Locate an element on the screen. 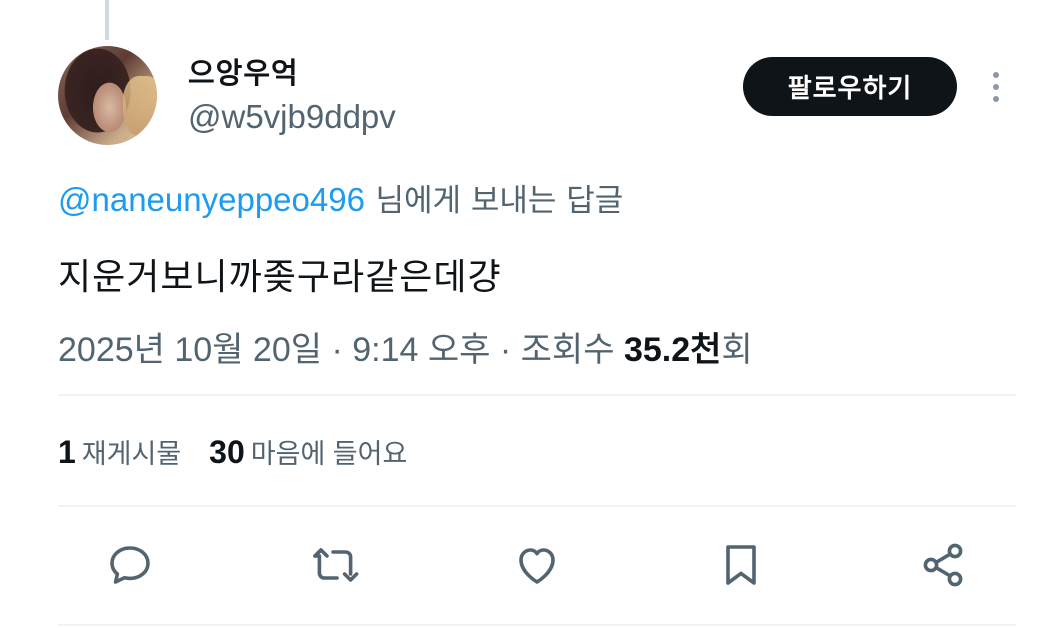 This screenshot has width=1041, height=628. thread-connector-line is located at coordinates (107, 20).